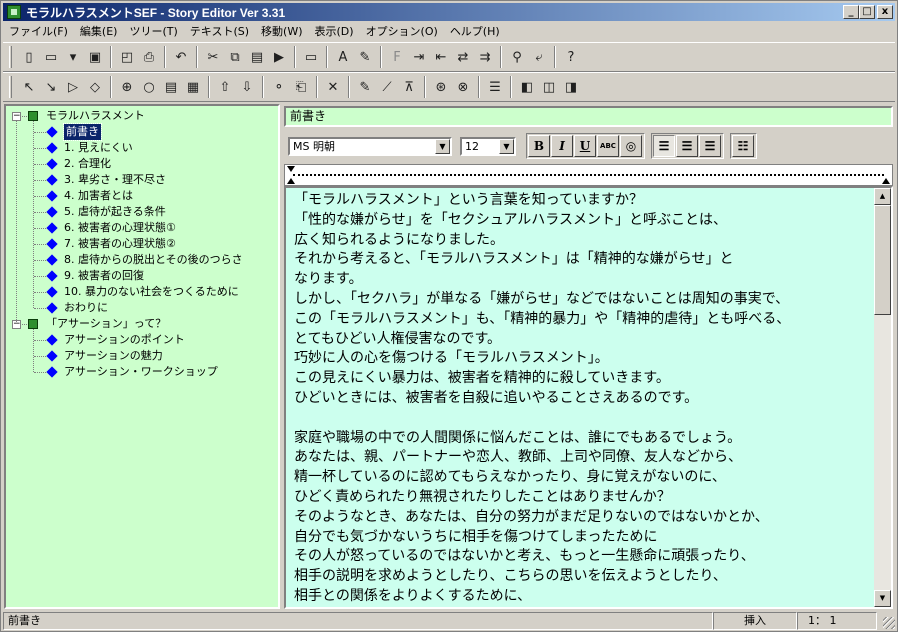 Image resolution: width=898 pixels, height=632 pixels. What do you see at coordinates (142, 324) in the screenshot?
I see `tree-folder-node: − 「アサーション」って？` at bounding box center [142, 324].